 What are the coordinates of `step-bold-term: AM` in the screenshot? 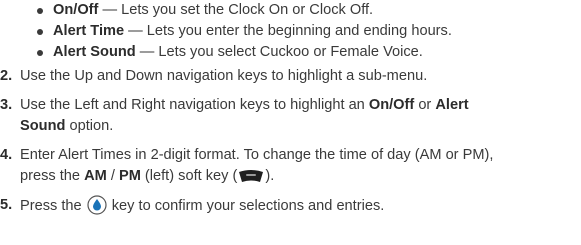 It's located at (95, 176).